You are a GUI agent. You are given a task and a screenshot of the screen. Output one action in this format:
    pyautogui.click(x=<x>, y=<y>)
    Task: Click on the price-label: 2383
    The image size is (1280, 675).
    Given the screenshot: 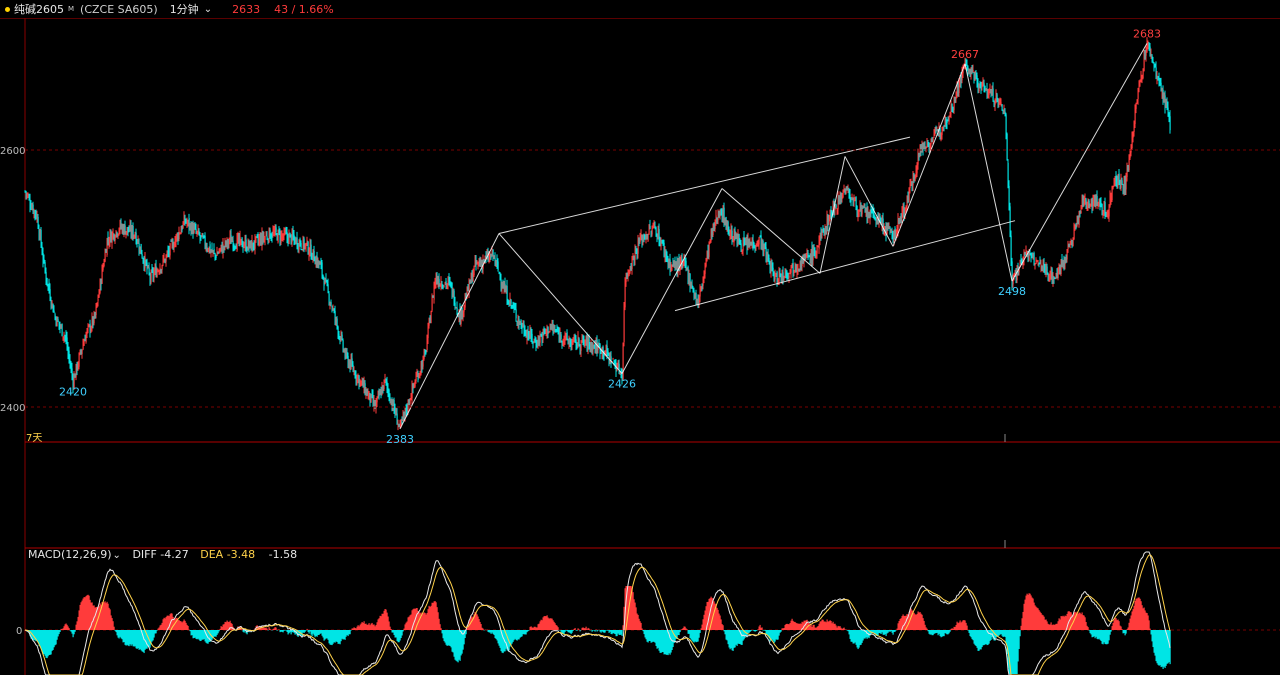 What is the action you would take?
    pyautogui.click(x=400, y=439)
    